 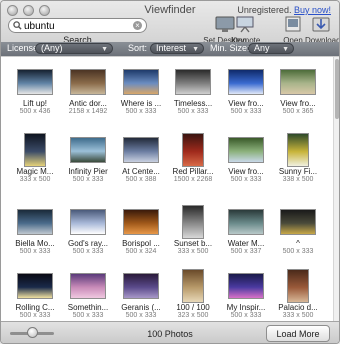 I want to click on download-button: Download, so click(x=322, y=30).